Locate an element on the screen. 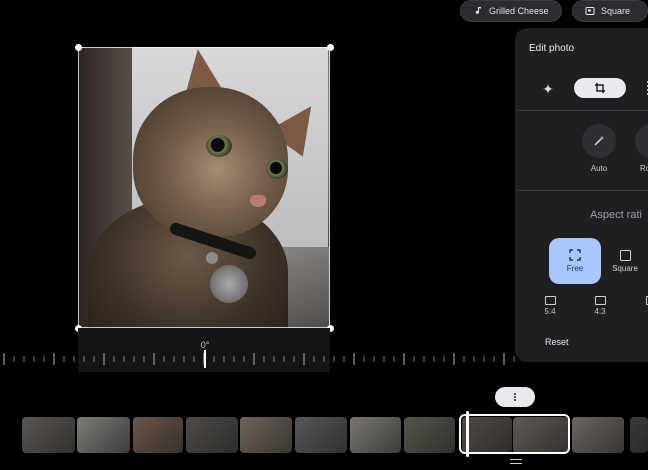  magic-wand-icon is located at coordinates (599, 141).